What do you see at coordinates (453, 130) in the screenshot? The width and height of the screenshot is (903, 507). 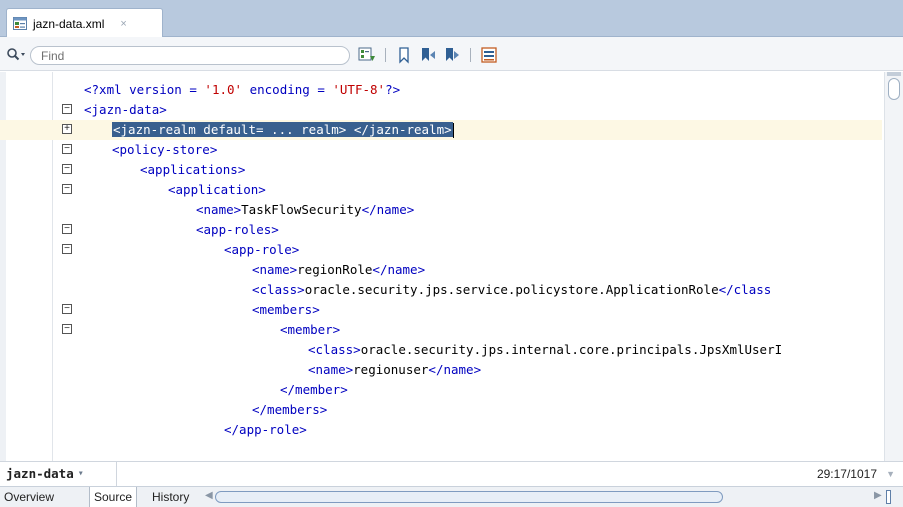 I see `text-caret` at bounding box center [453, 130].